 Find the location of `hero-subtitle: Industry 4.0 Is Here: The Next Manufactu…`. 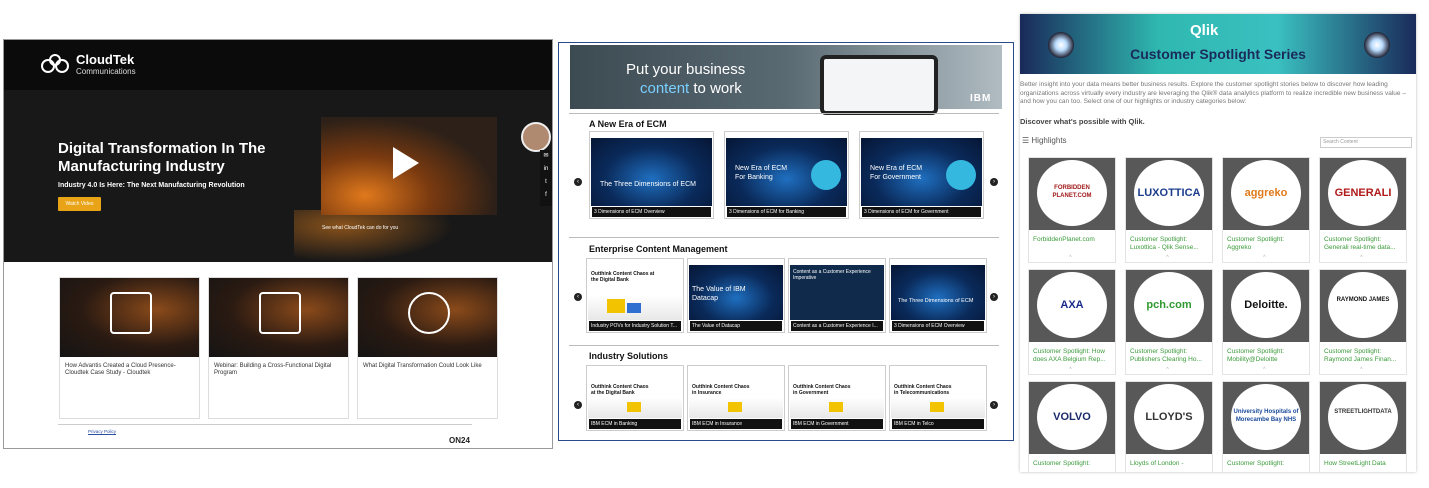

hero-subtitle: Industry 4.0 Is Here: The Next Manufactu… is located at coordinates (151, 185).